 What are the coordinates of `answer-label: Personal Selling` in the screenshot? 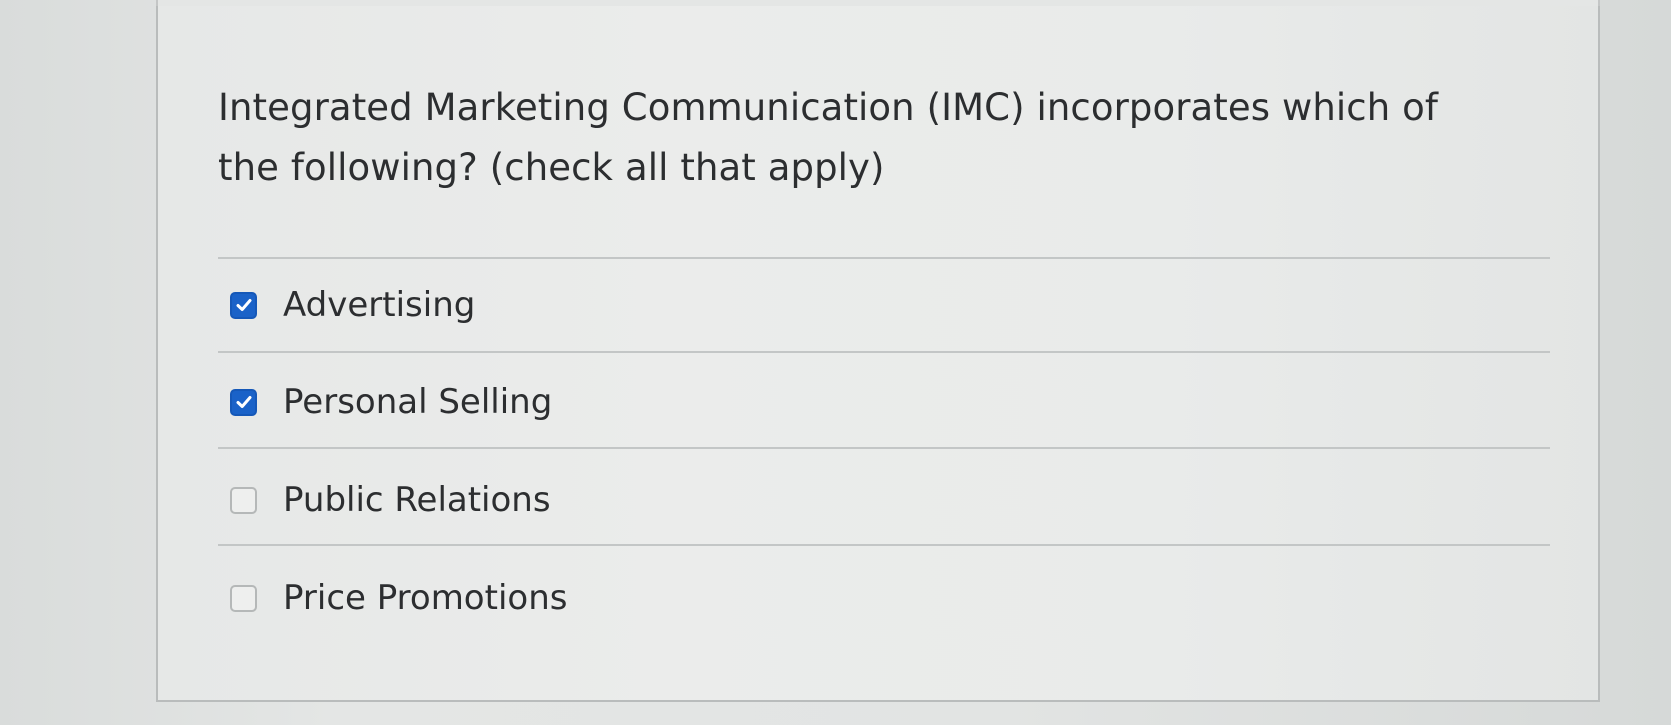 It's located at (418, 402).